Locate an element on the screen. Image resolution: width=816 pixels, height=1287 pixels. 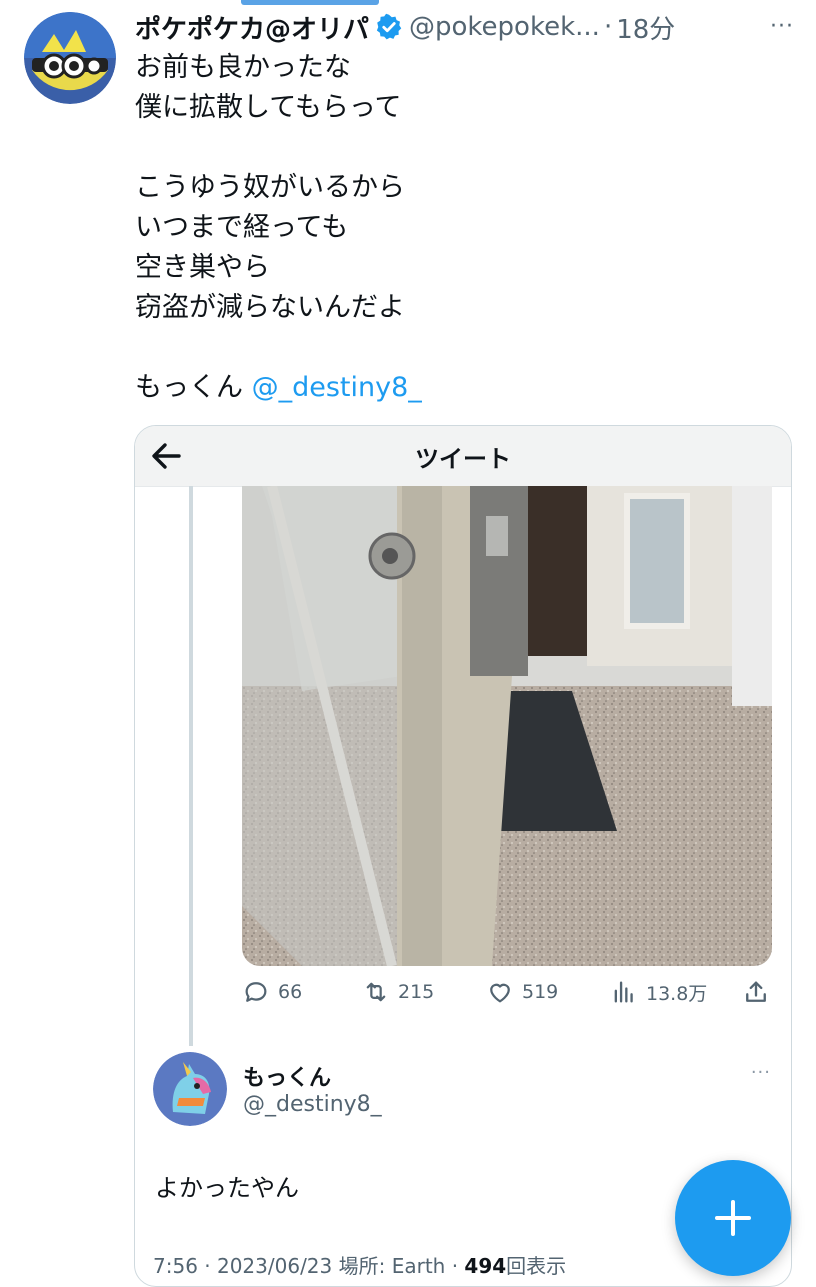
reply-view-count: 494 is located at coordinates (485, 1266).